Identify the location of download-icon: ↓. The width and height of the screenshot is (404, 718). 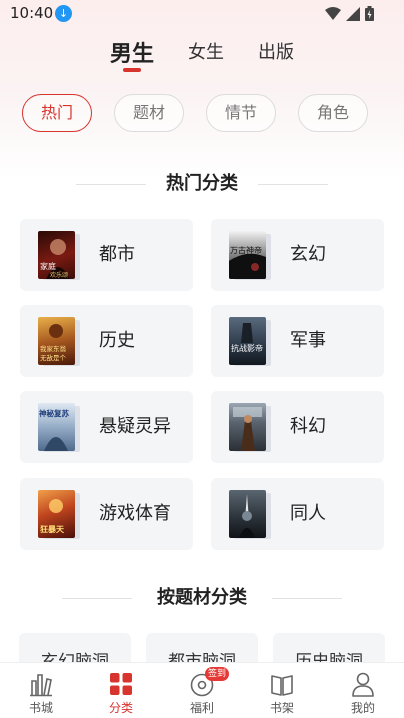
(63, 13).